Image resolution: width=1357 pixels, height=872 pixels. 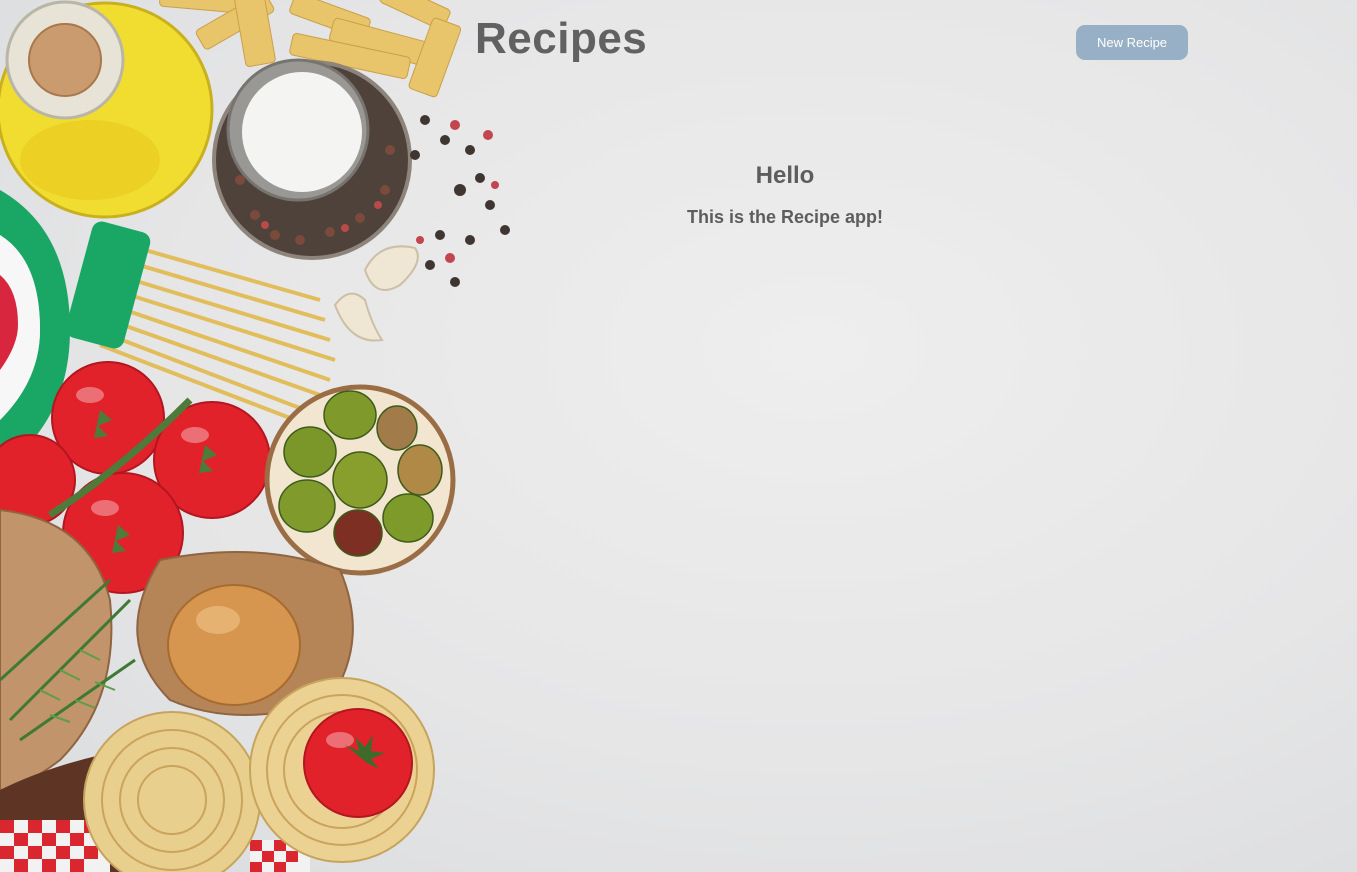 I want to click on welcome-message: This is the Recipe app!, so click(x=785, y=217).